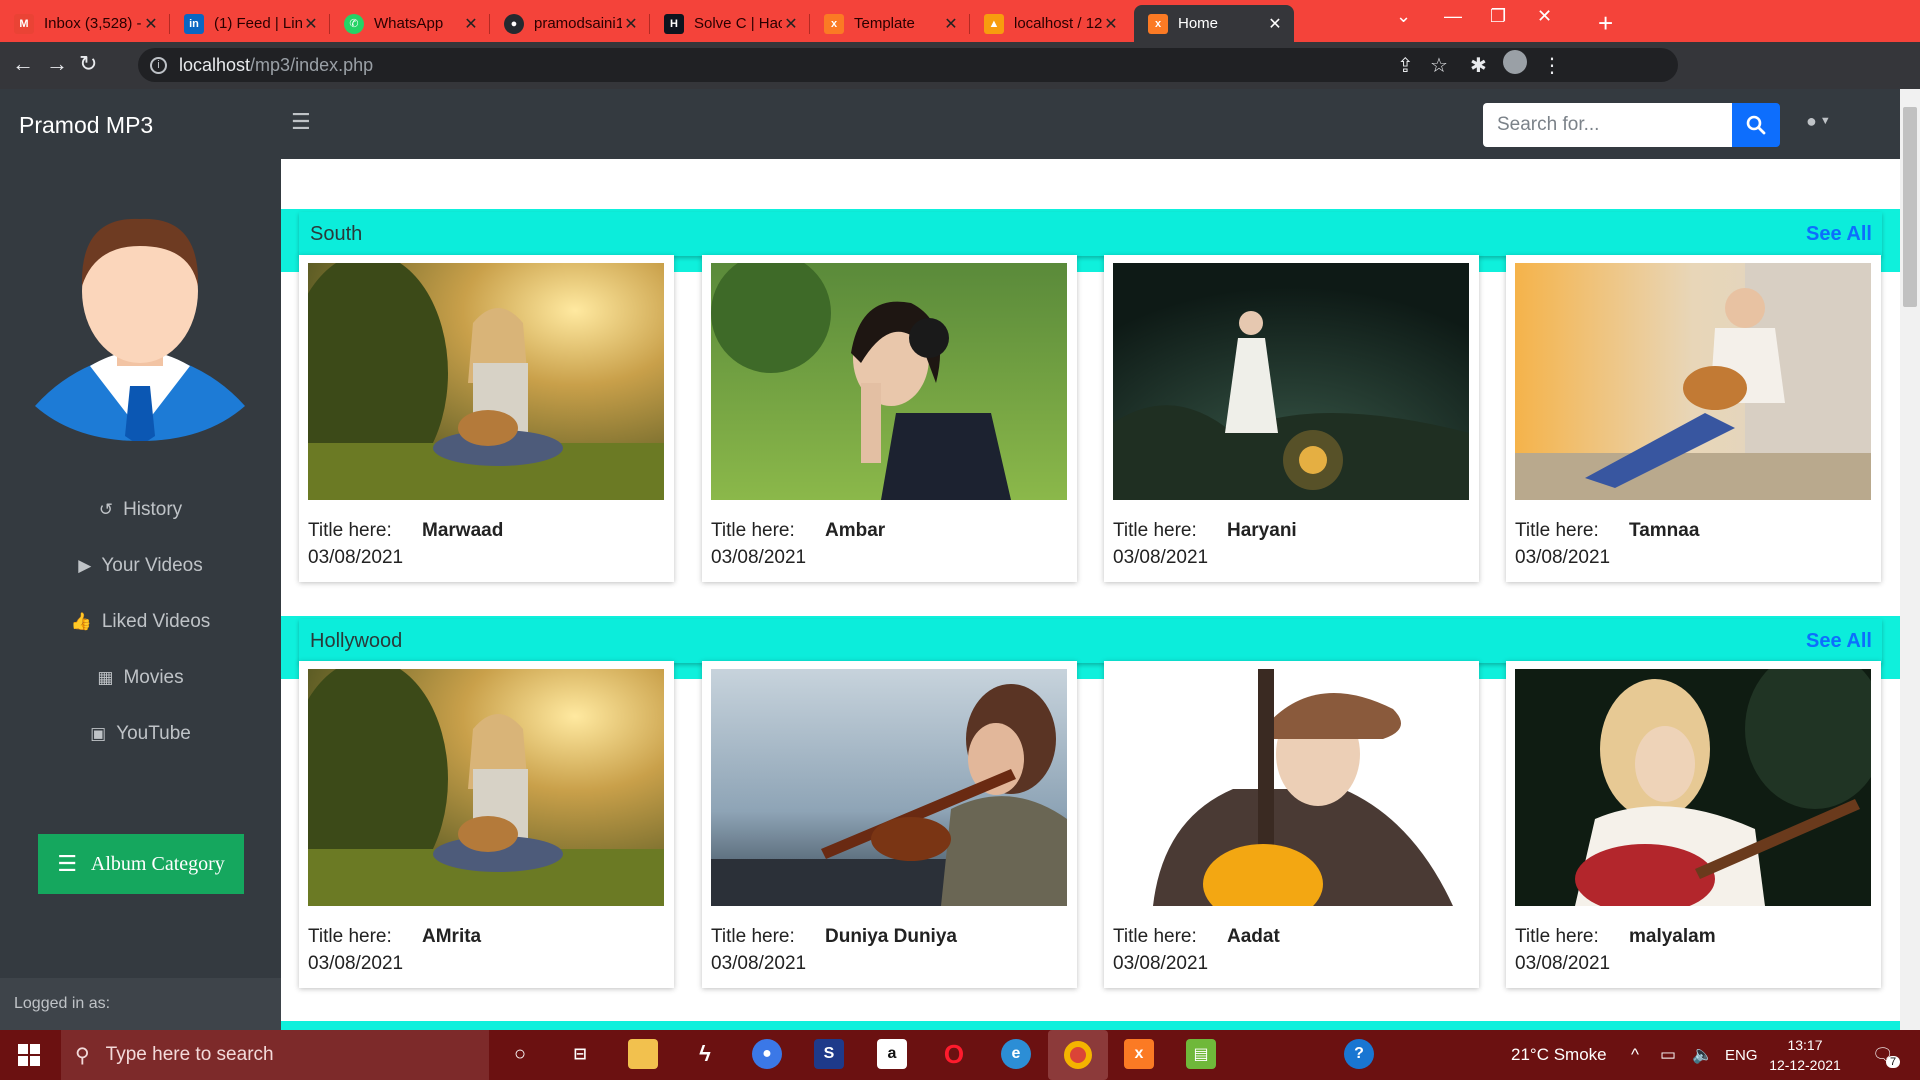  What do you see at coordinates (1702, 1055) in the screenshot?
I see `volume-icon: 🔈` at bounding box center [1702, 1055].